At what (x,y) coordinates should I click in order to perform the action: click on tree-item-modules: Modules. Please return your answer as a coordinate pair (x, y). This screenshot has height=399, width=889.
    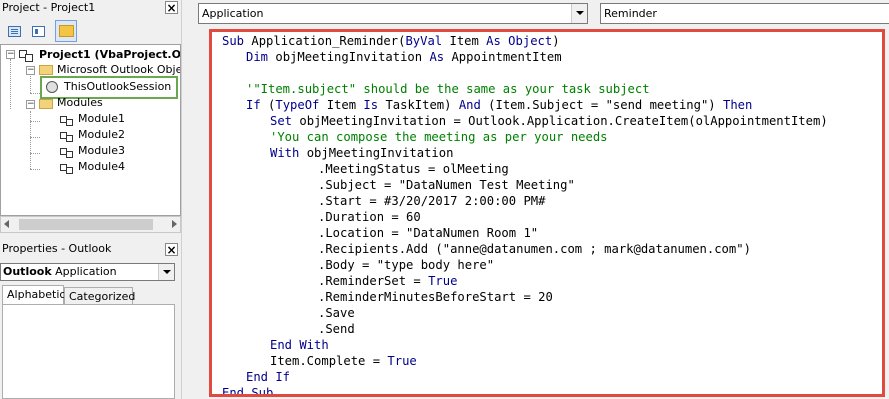
    Looking at the image, I should click on (80, 103).